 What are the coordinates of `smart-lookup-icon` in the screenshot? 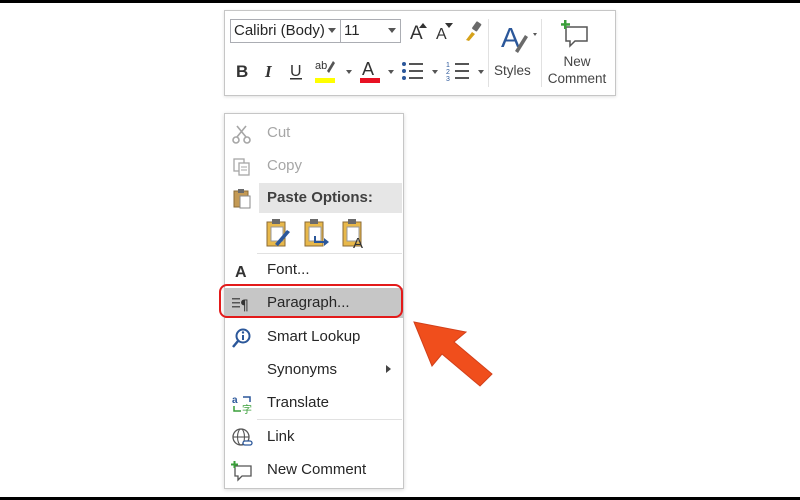 It's located at (241, 338).